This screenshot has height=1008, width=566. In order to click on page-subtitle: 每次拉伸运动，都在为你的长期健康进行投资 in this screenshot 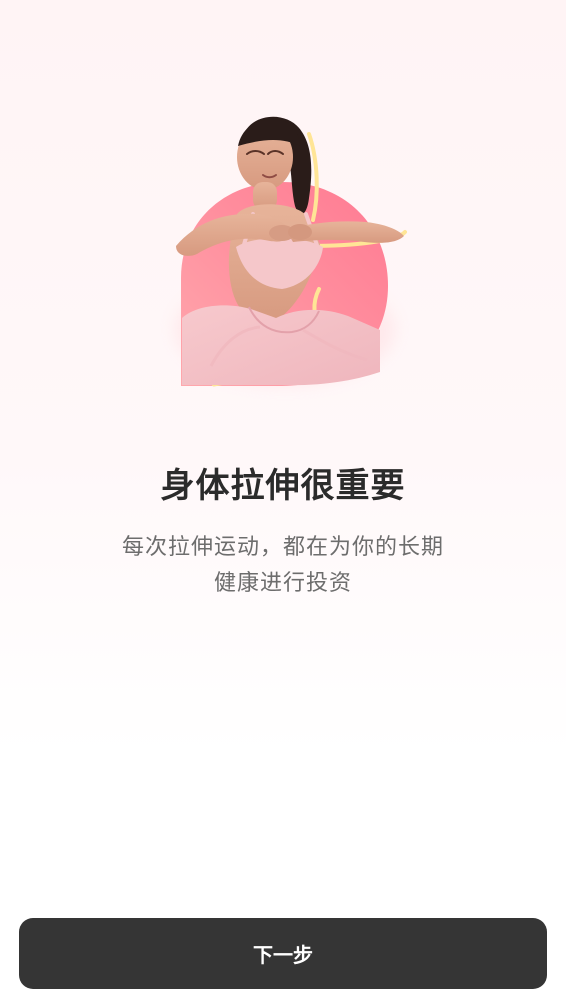, I will do `click(282, 565)`.